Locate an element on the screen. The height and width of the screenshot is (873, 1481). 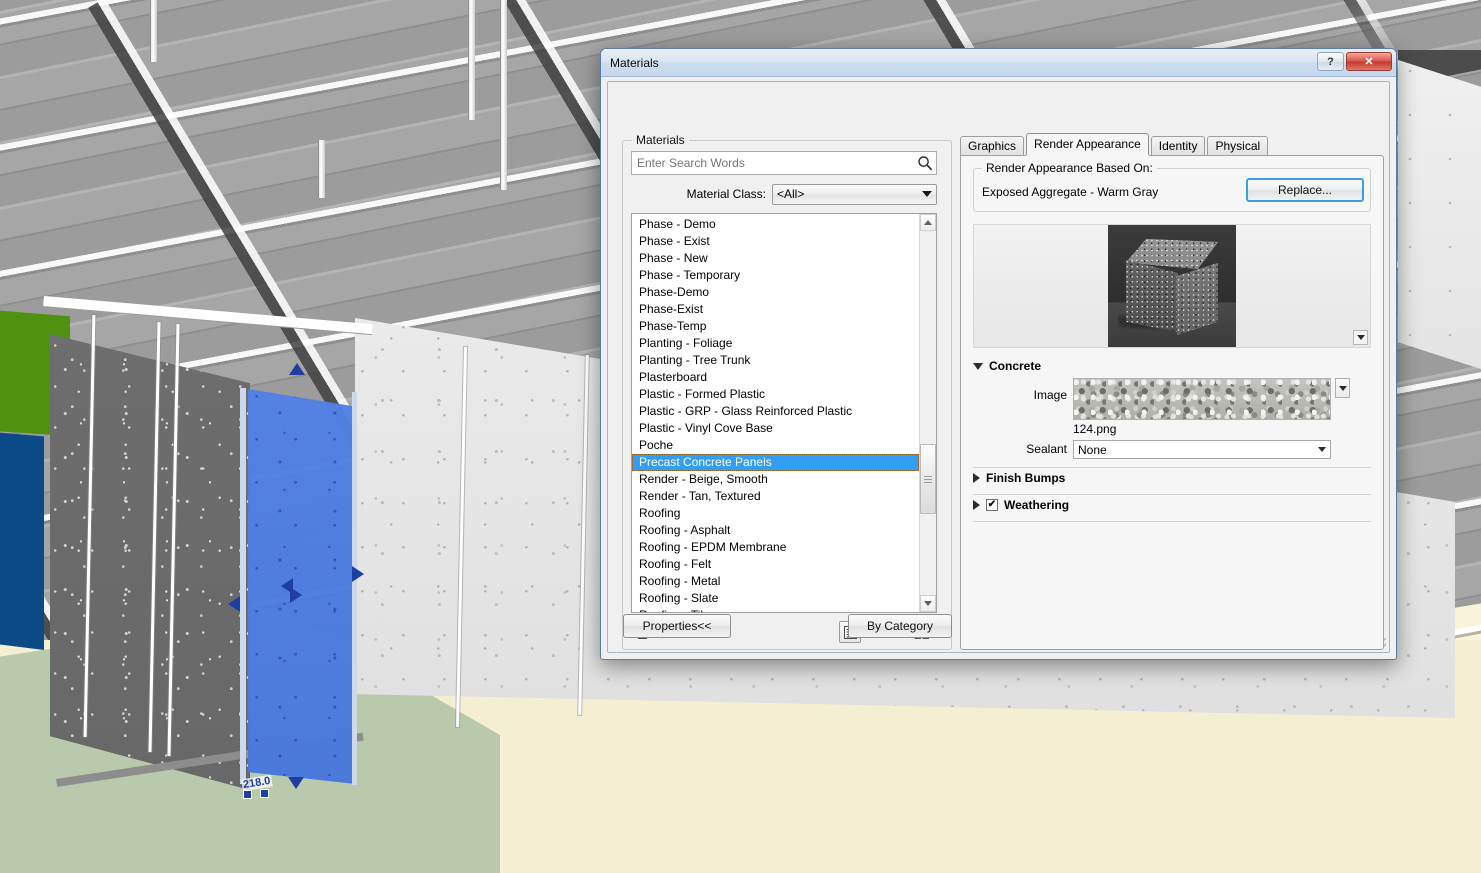
render-appearance-based-on-legend: Render Appearance Based On: is located at coordinates (1069, 168).